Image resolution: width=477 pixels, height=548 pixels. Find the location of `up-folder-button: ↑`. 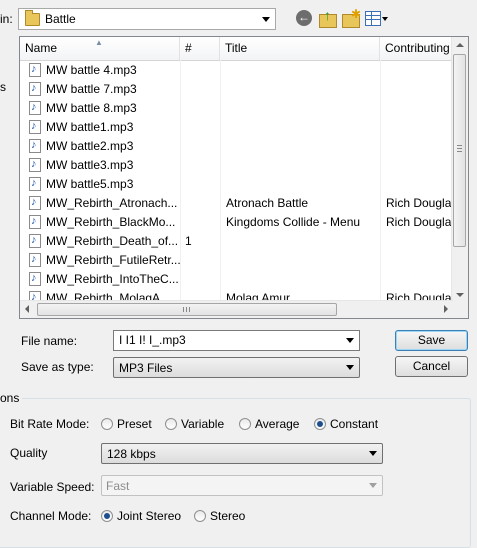

up-folder-button: ↑ is located at coordinates (328, 18).